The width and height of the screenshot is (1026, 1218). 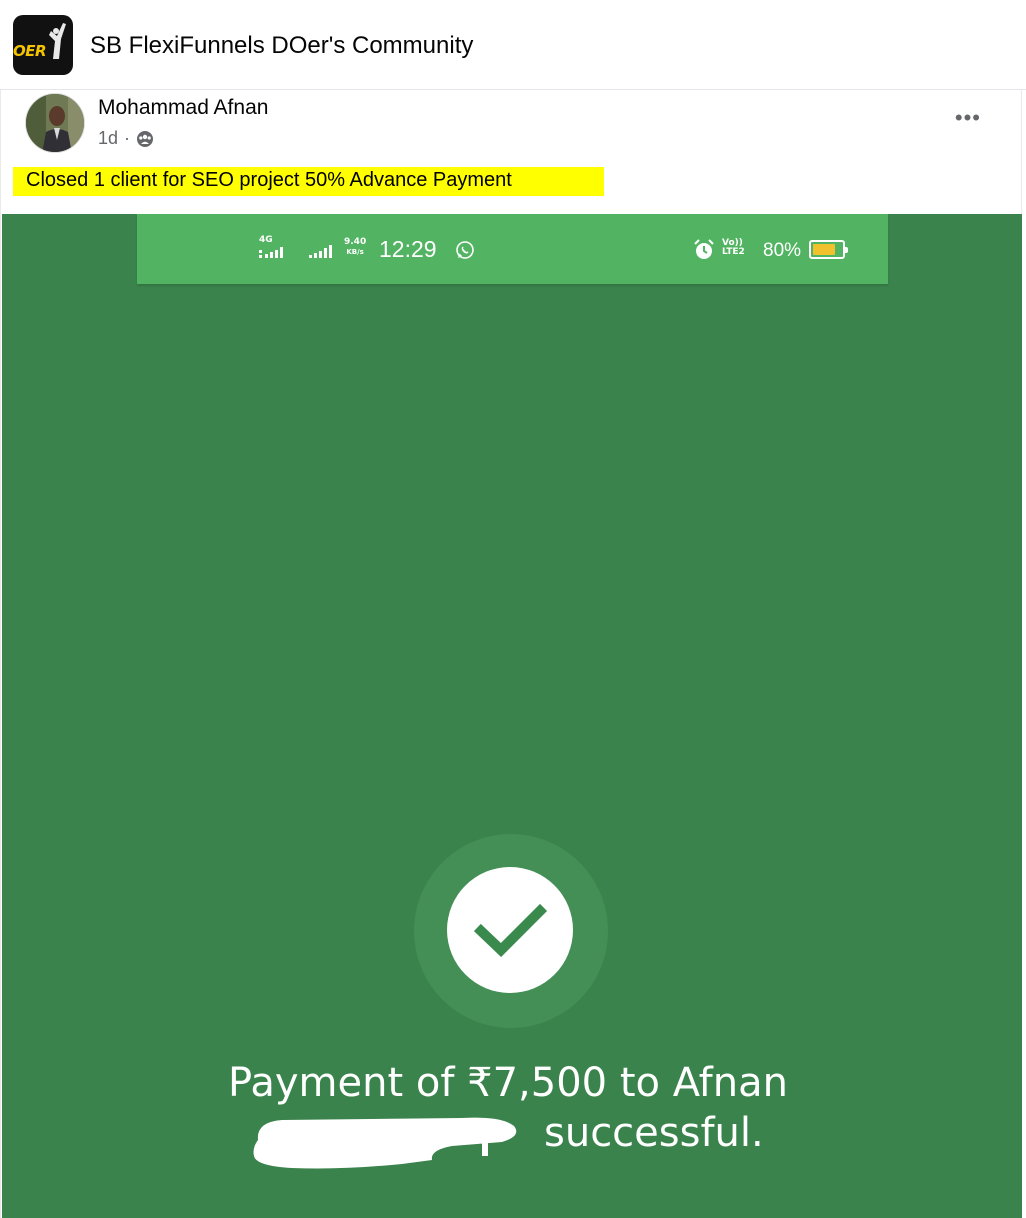 What do you see at coordinates (408, 249) in the screenshot?
I see `clock: 12:29` at bounding box center [408, 249].